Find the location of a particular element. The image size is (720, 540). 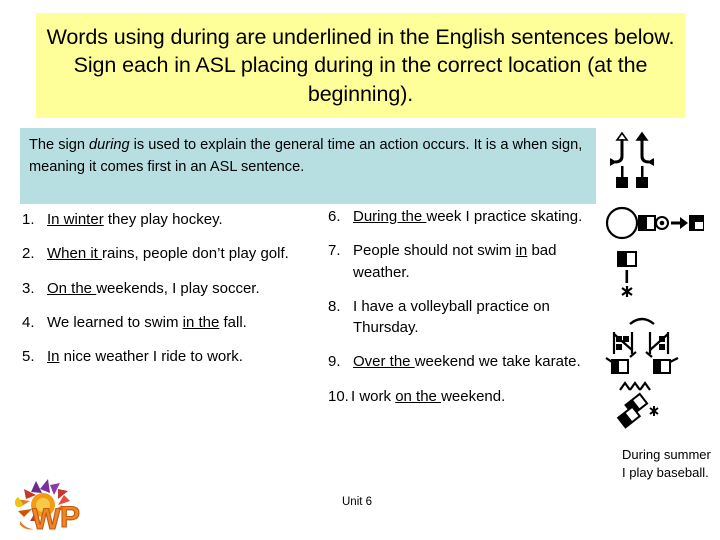

underlined-phrase: on the is located at coordinates (418, 396).